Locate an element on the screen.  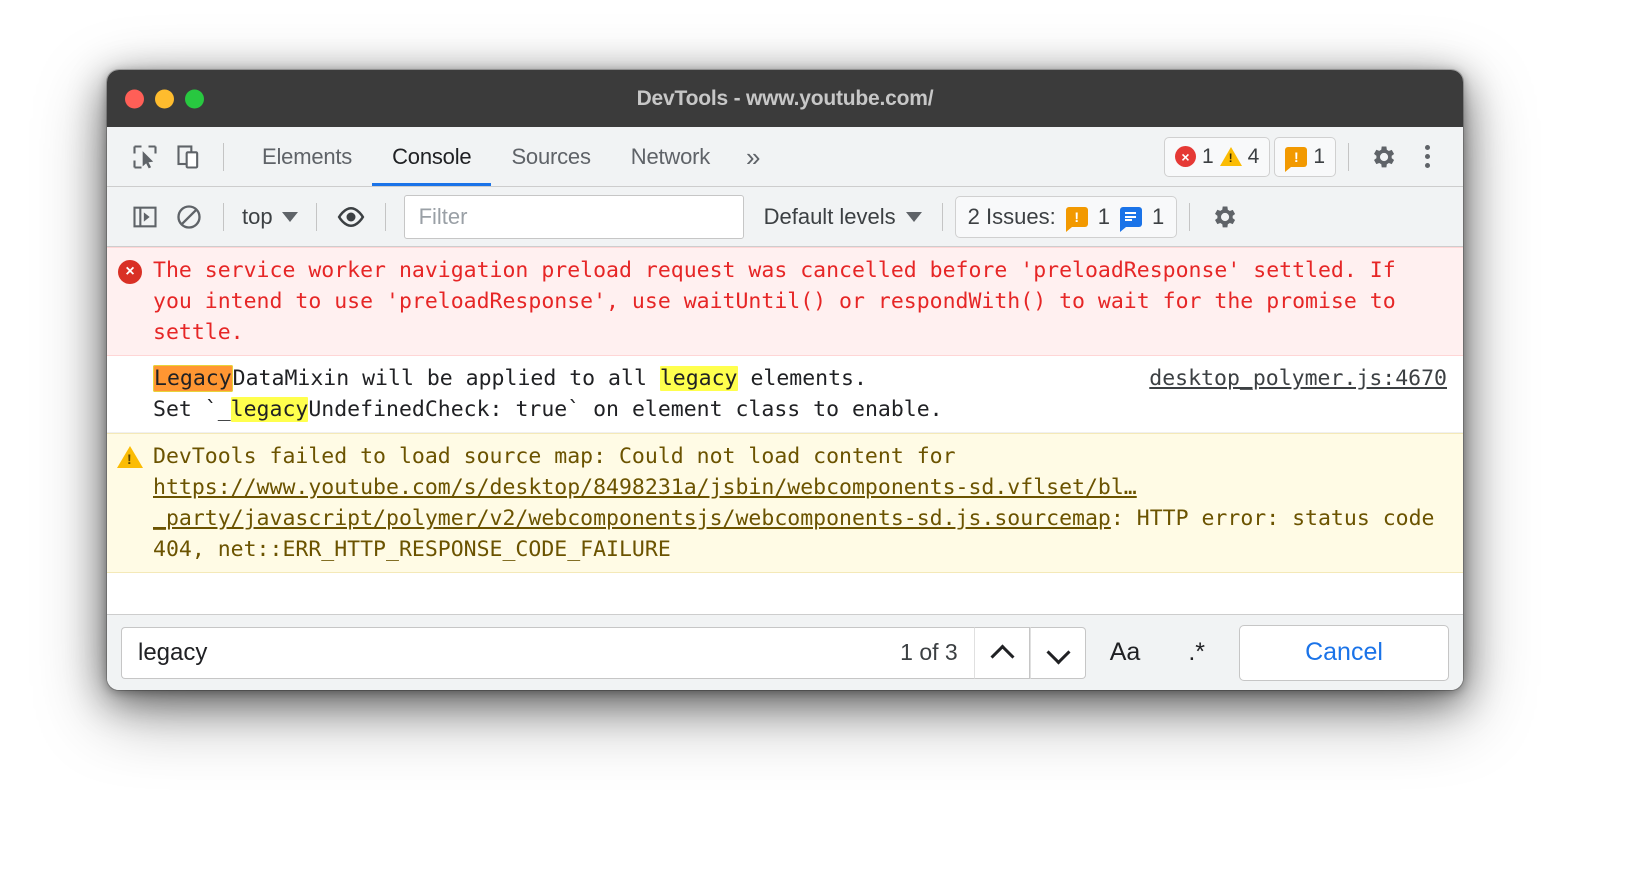
issues-summary-button: 2 Issues: ! 1 1 is located at coordinates (1066, 216).